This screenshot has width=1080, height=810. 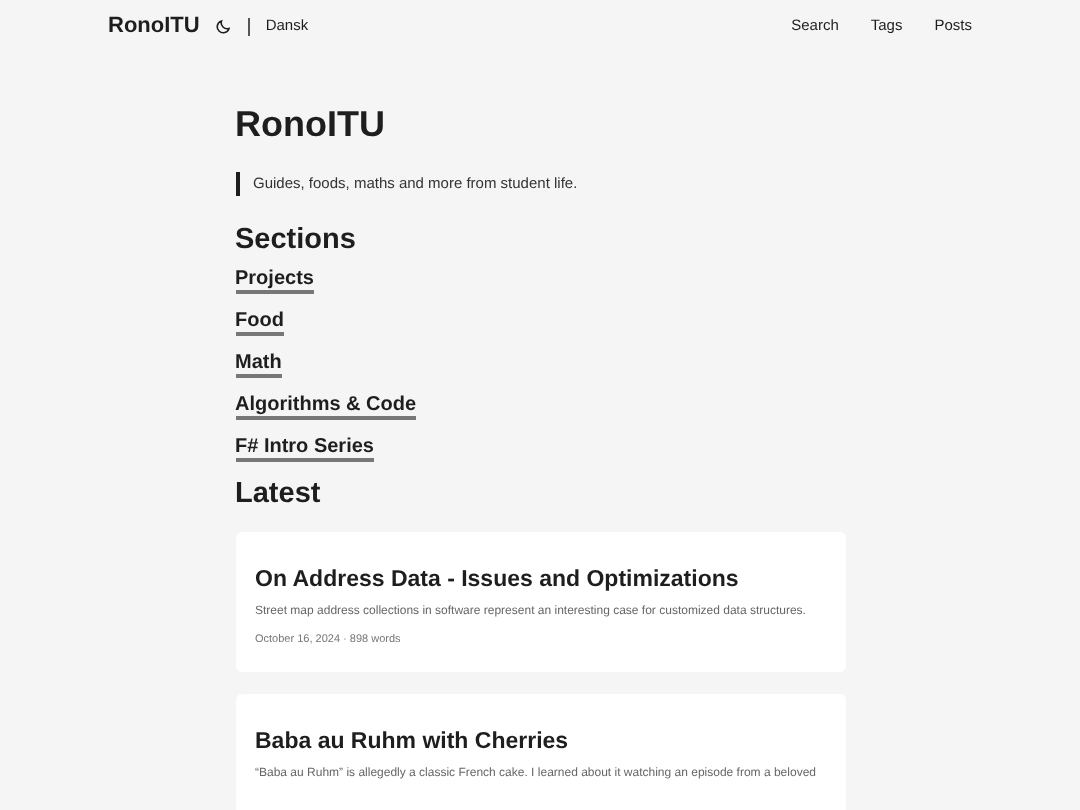 I want to click on section-link: F# Intro Series, so click(x=304, y=448).